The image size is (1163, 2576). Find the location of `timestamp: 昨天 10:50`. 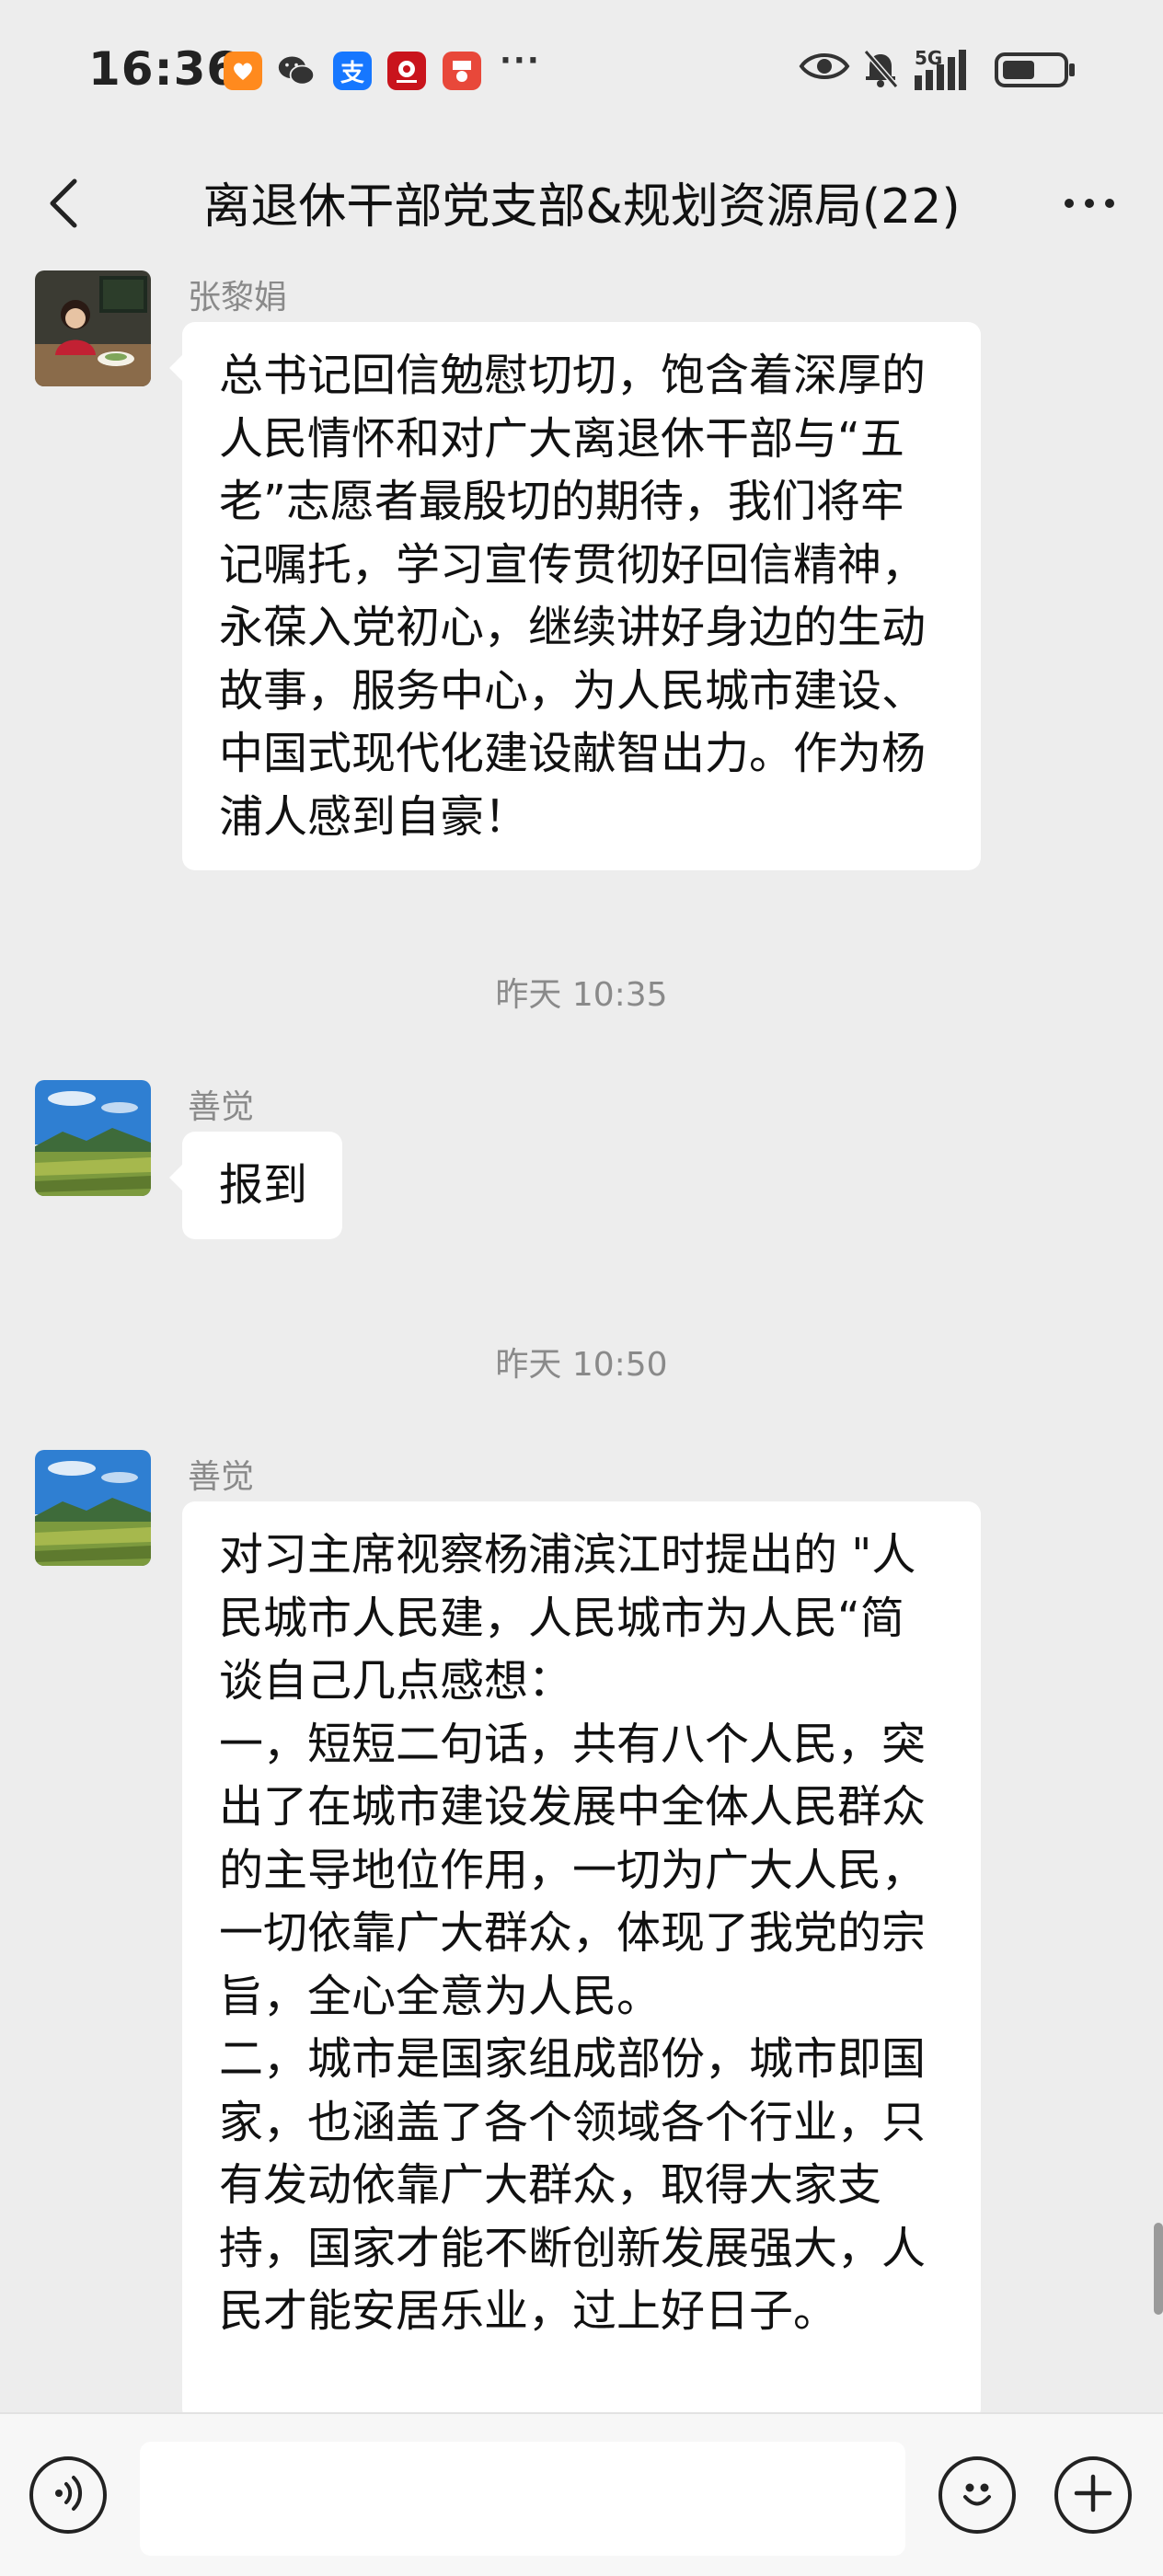

timestamp: 昨天 10:50 is located at coordinates (581, 1365).